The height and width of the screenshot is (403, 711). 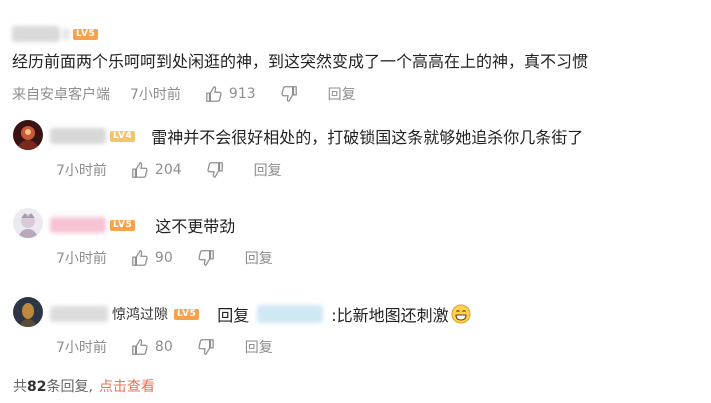 I want to click on reply-line: LV4 雷神并不会很好相处的，打破锁国这条就够她追杀你几条街了, so click(x=316, y=136).